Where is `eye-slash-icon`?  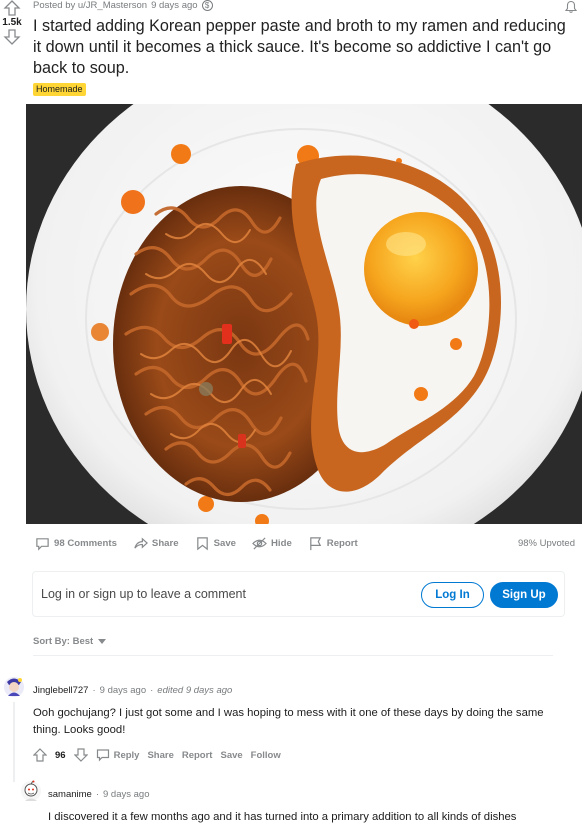 eye-slash-icon is located at coordinates (259, 543).